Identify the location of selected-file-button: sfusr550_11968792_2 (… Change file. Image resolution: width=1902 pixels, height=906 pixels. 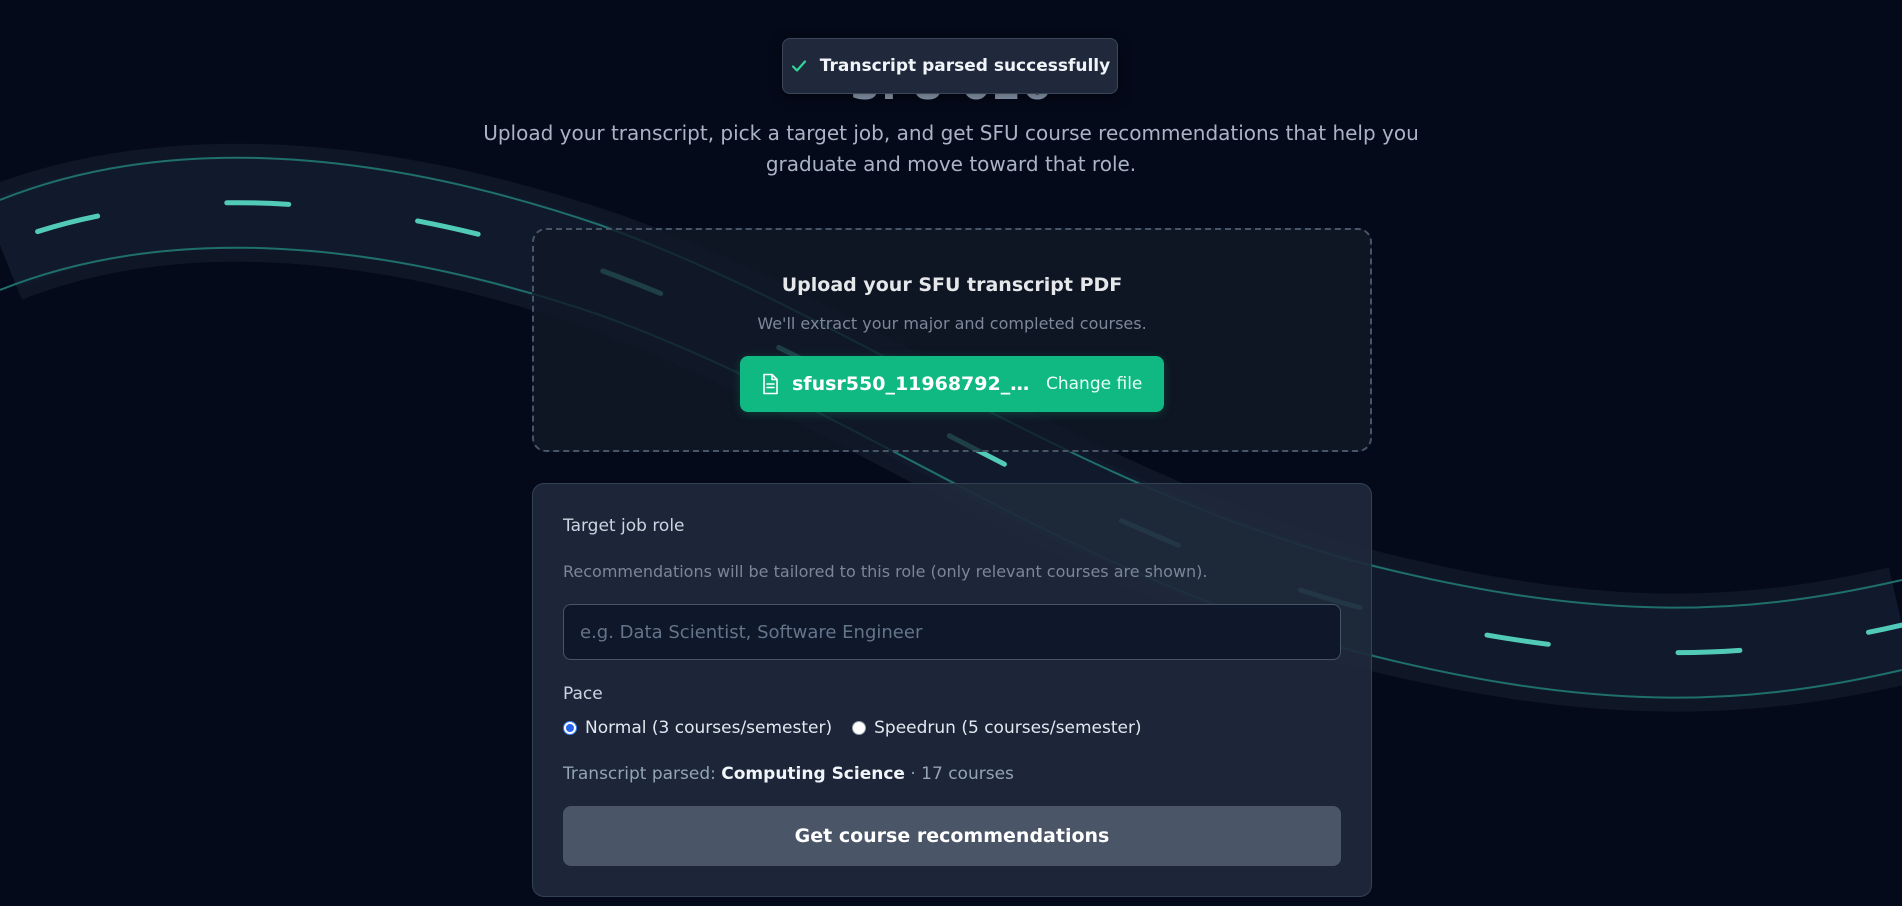
(952, 384).